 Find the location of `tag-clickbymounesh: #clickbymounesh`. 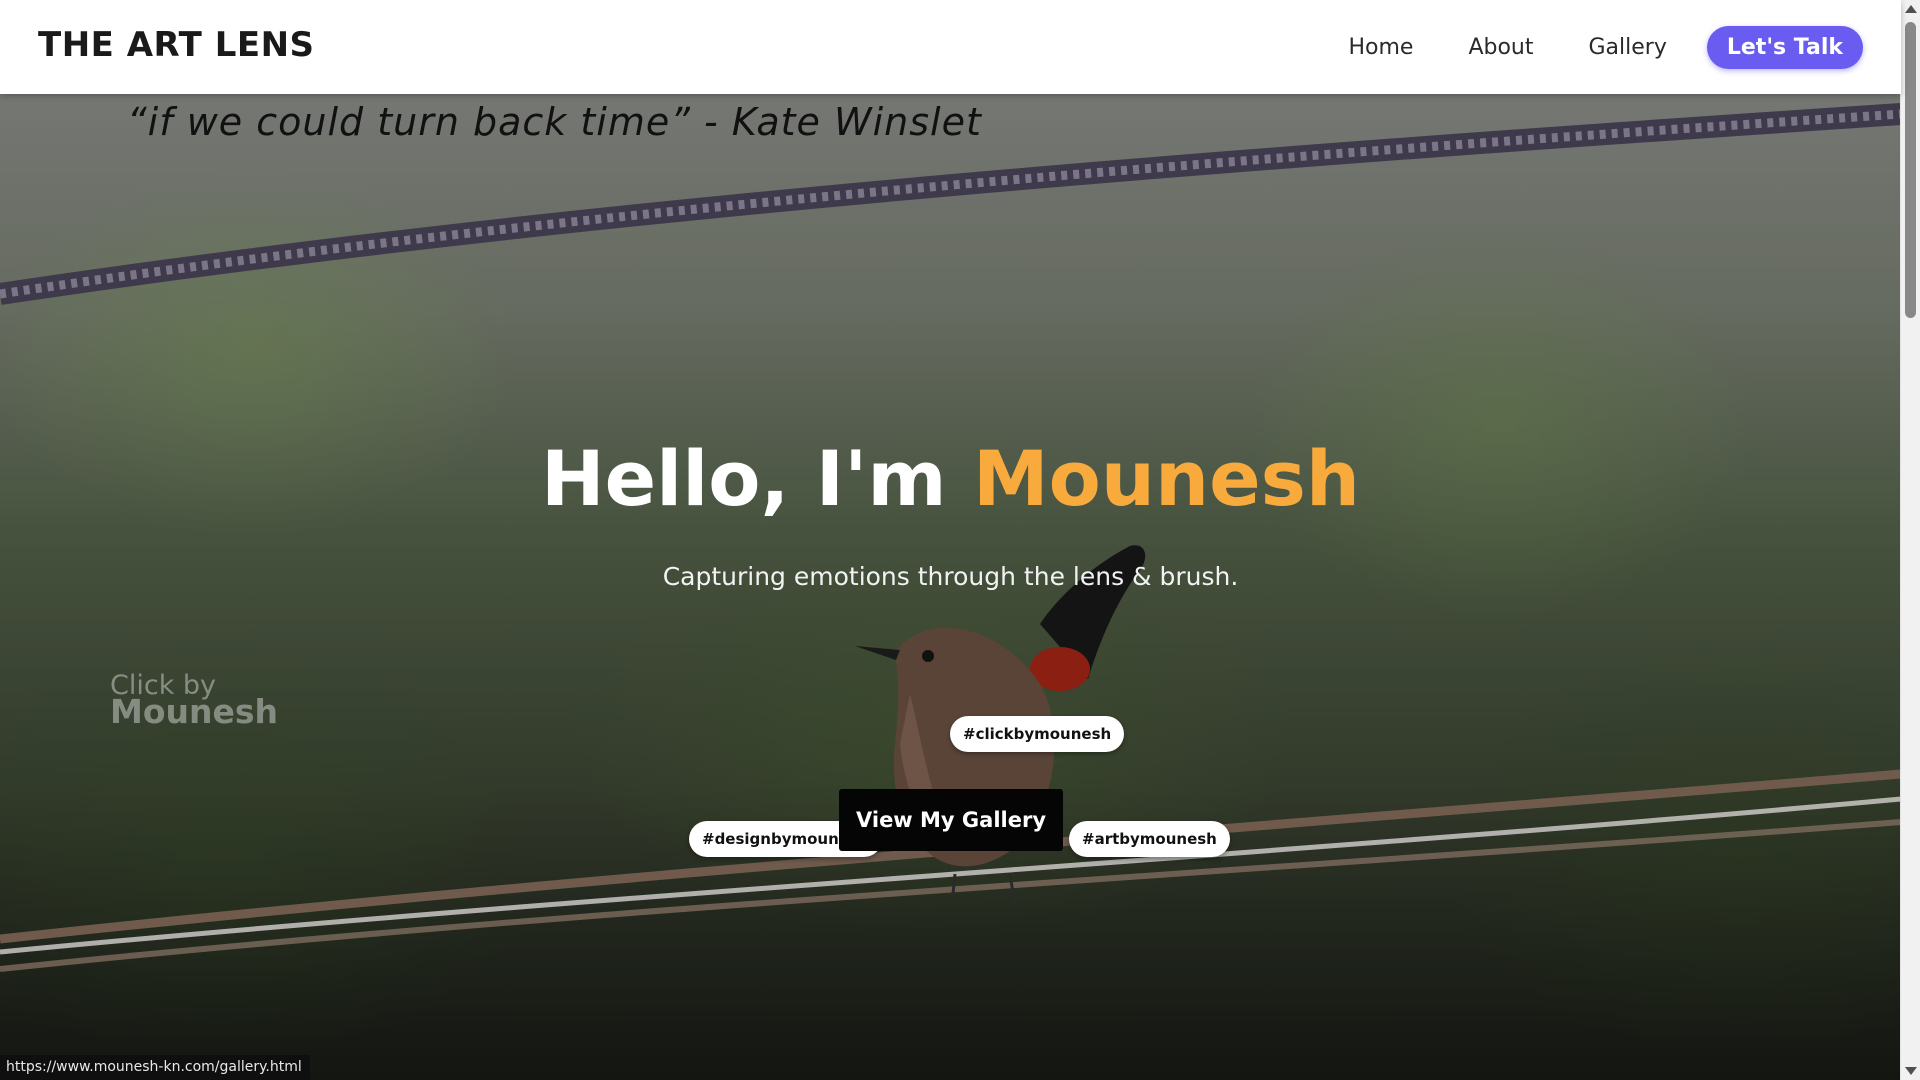

tag-clickbymounesh: #clickbymounesh is located at coordinates (1037, 734).